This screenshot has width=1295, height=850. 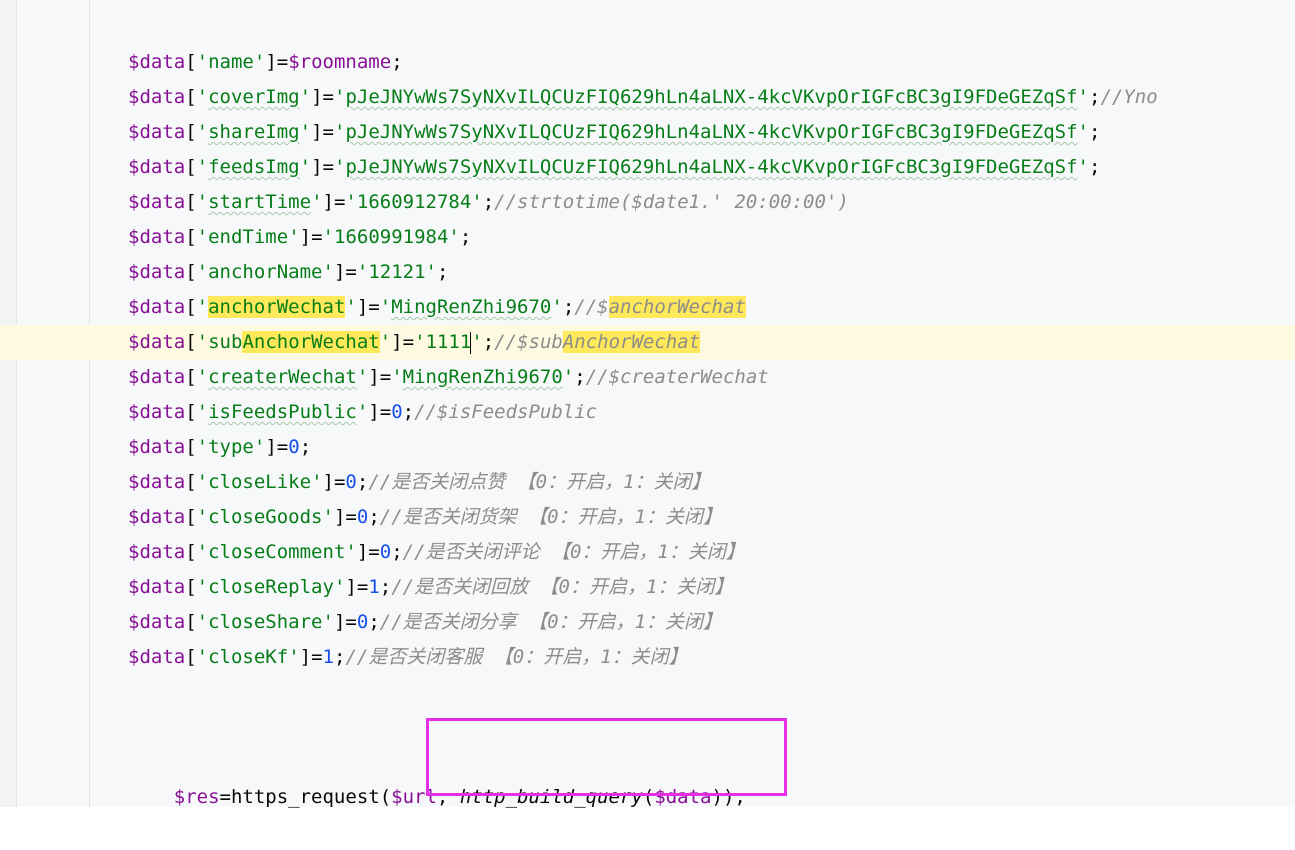 I want to click on array-key: name, so click(x=231, y=62).